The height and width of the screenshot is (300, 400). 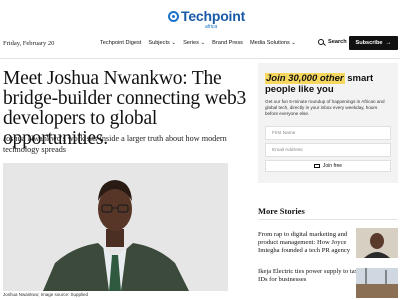 I want to click on search-icon, so click(x=321, y=42).